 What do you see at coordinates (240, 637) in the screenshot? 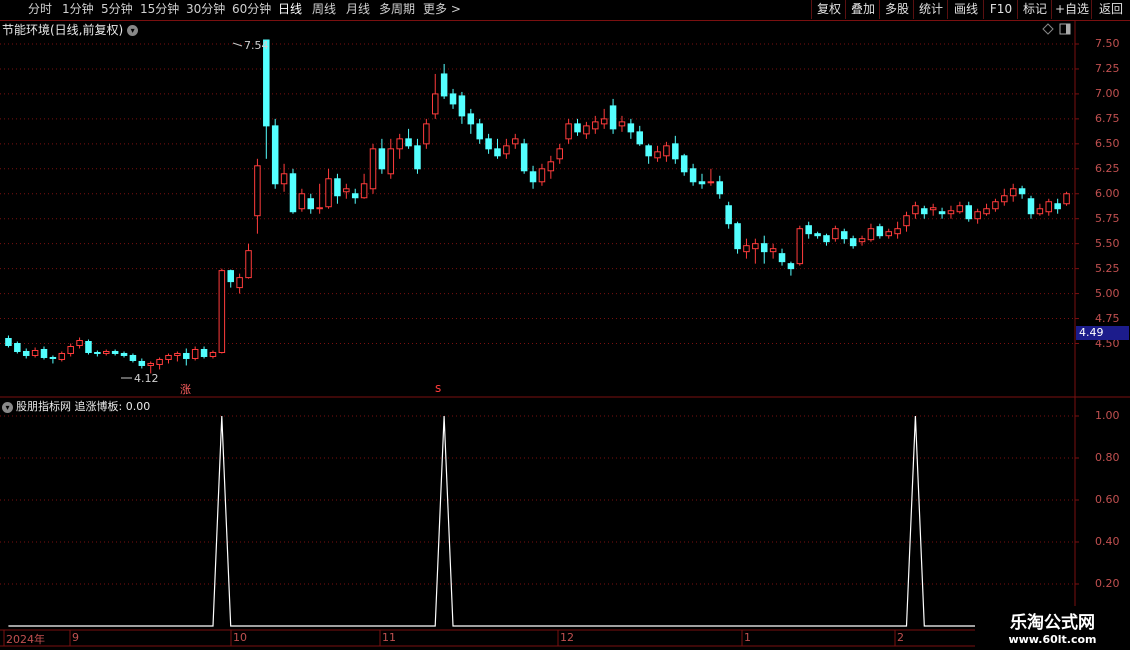
I see `time-axis-label: 10` at bounding box center [240, 637].